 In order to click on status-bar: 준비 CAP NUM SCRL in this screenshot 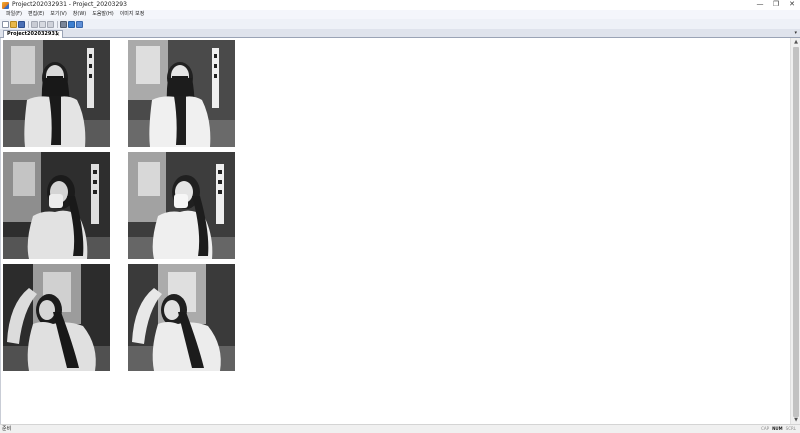, I will do `click(400, 428)`.